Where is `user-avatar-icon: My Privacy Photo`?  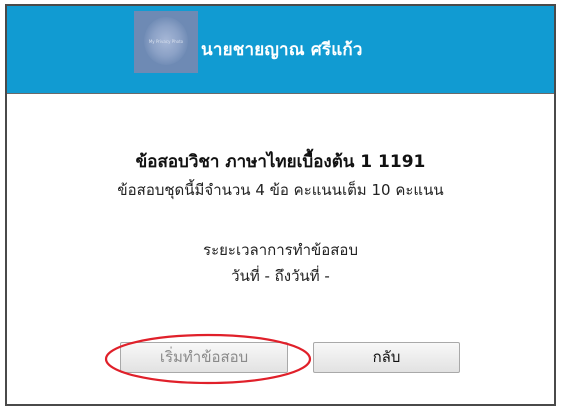
user-avatar-icon: My Privacy Photo is located at coordinates (166, 42).